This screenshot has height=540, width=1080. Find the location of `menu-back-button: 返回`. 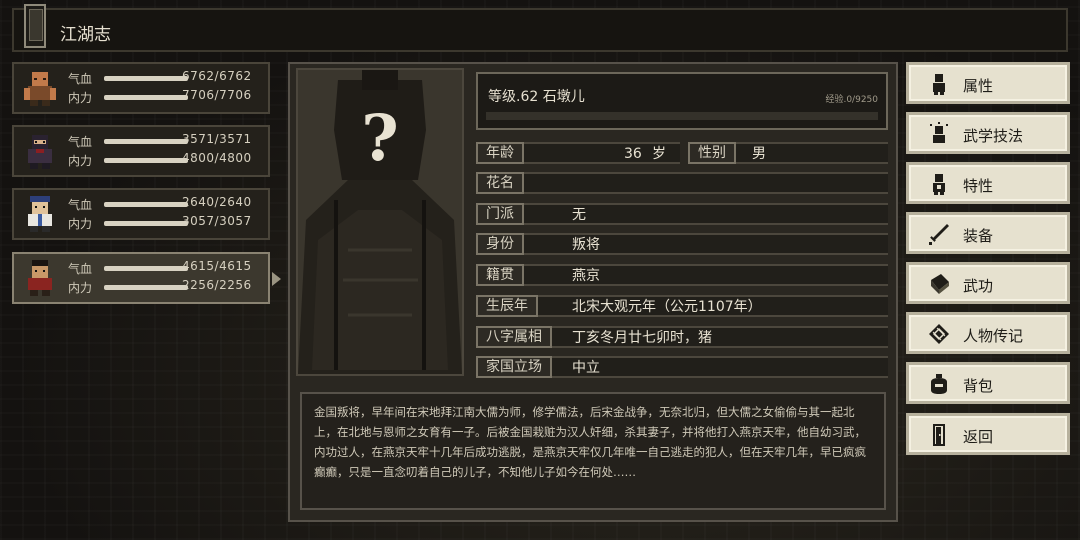

menu-back-button: 返回 is located at coordinates (988, 434).